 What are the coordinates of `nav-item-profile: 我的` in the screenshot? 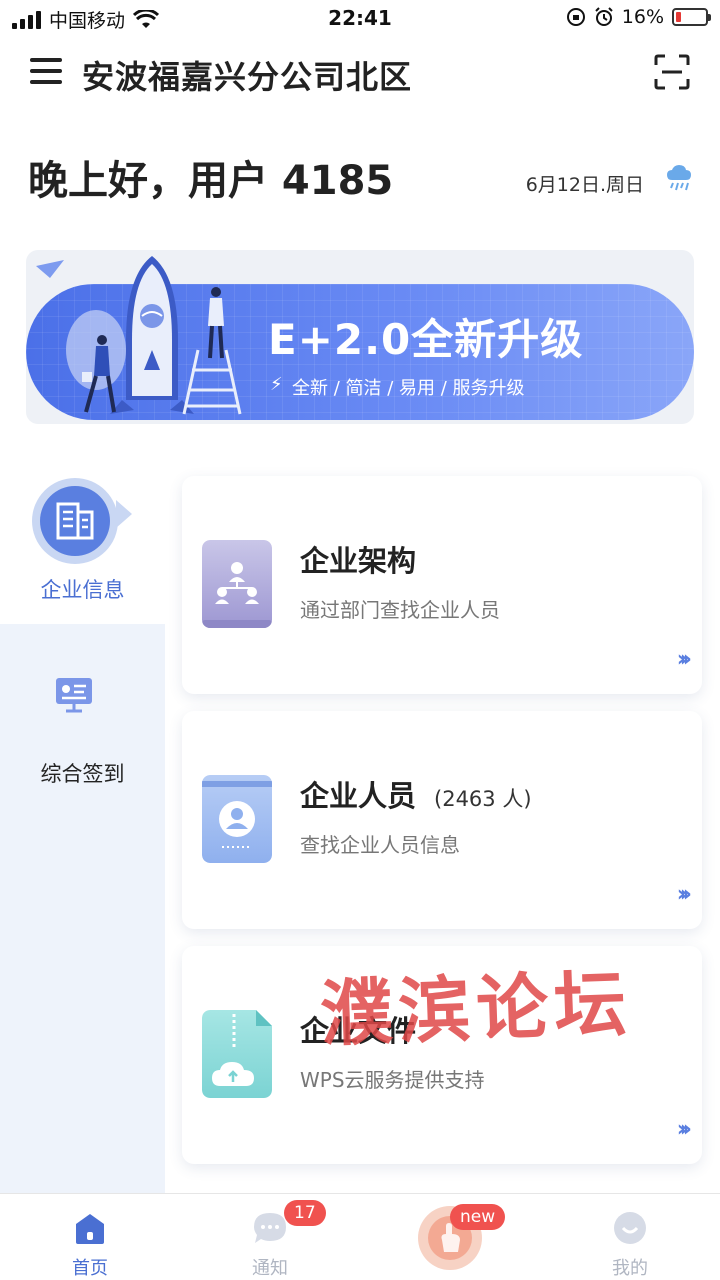 It's located at (630, 1237).